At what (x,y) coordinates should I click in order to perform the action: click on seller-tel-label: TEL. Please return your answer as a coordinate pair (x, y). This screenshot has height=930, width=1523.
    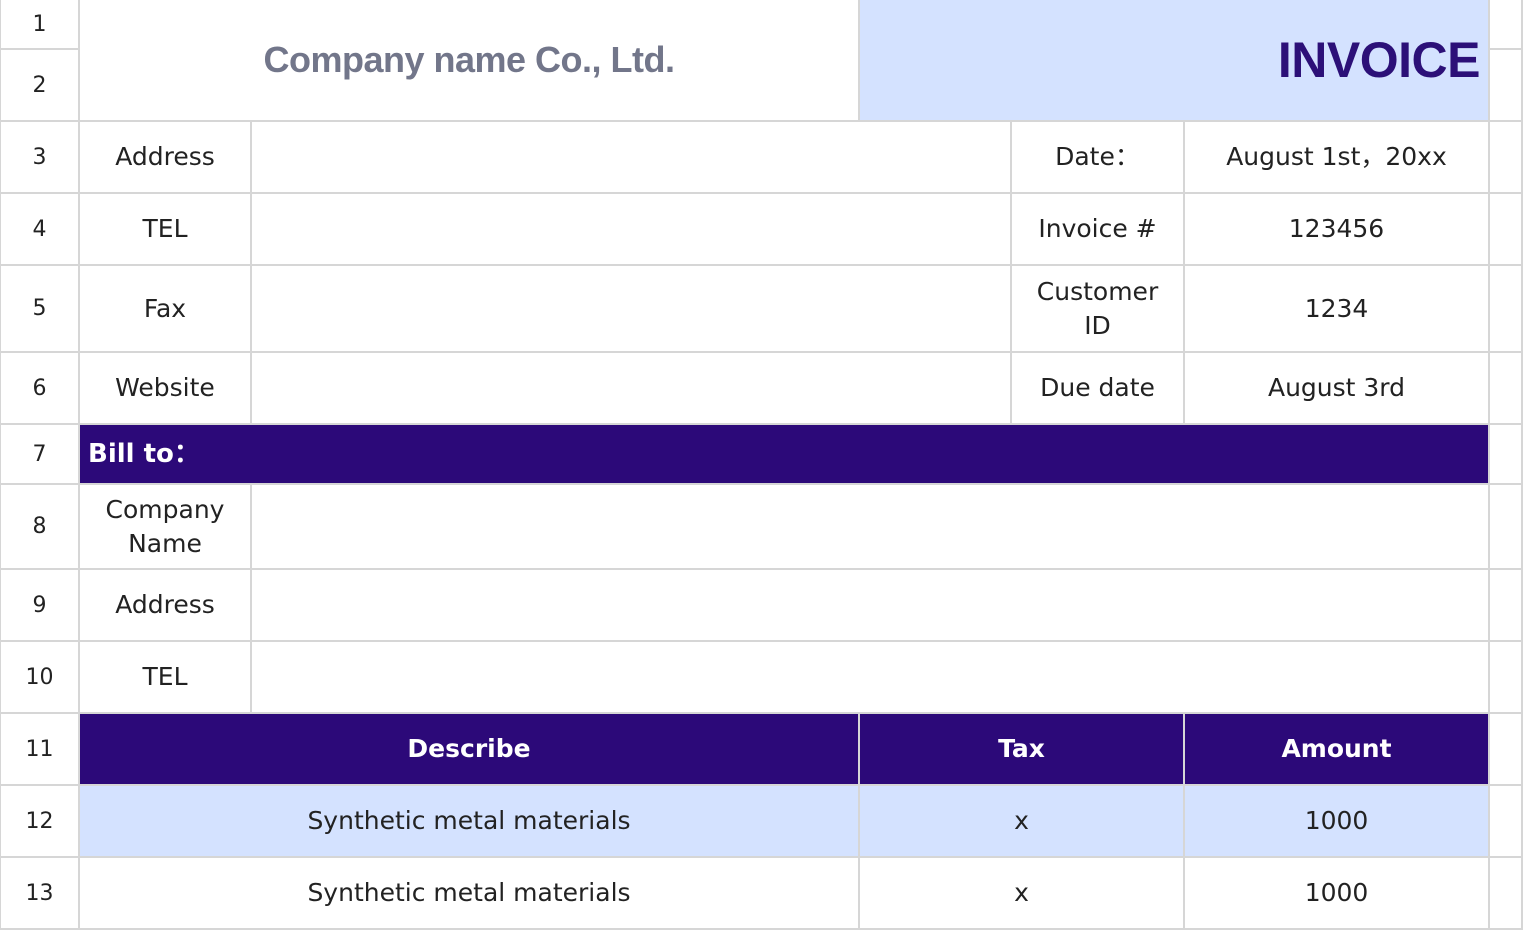
    Looking at the image, I should click on (166, 230).